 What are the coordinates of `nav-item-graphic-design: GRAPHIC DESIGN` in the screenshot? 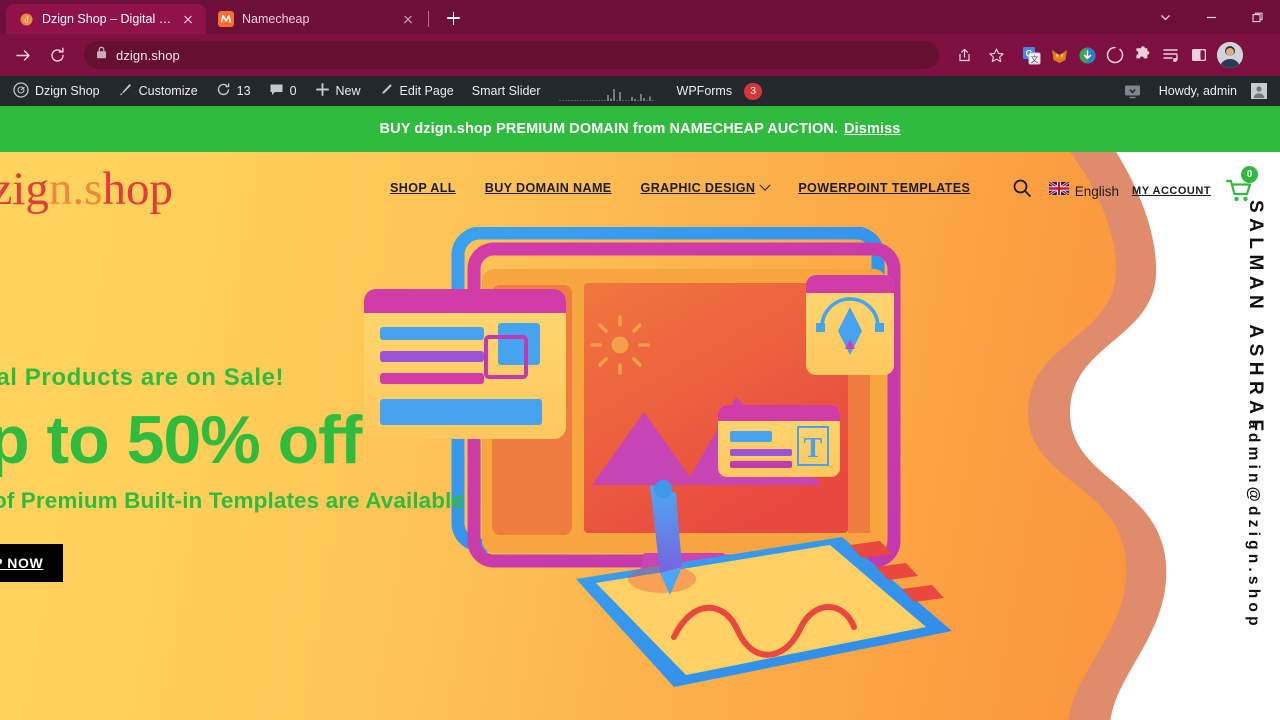 It's located at (705, 187).